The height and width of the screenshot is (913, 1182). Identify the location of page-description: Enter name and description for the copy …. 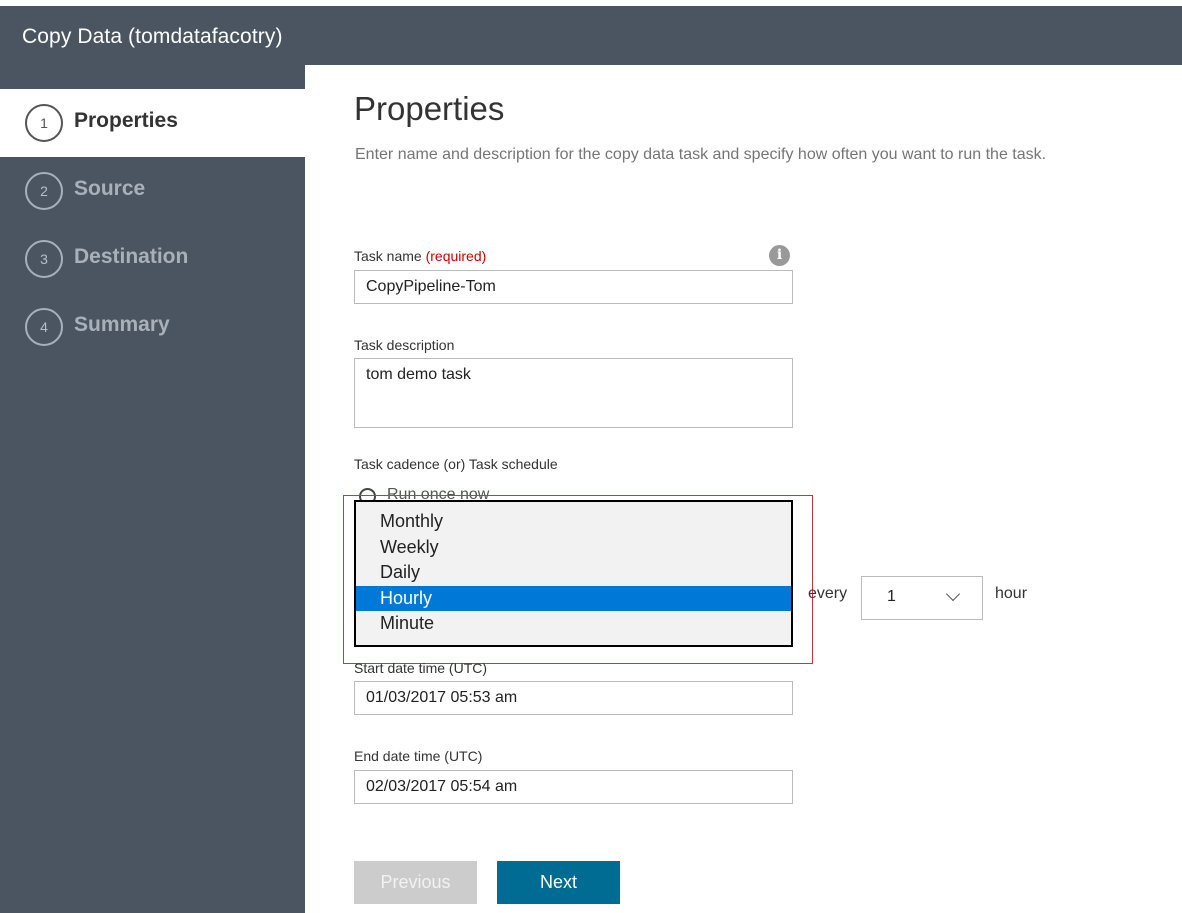
(701, 154).